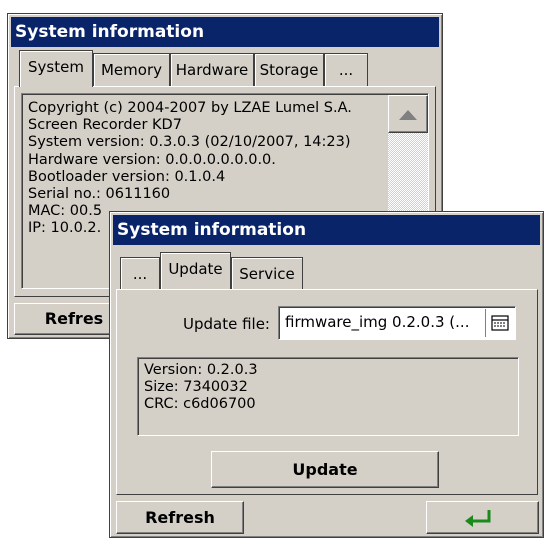 This screenshot has width=550, height=541. I want to click on file-version: Version: 0.2.0.3, so click(201, 370).